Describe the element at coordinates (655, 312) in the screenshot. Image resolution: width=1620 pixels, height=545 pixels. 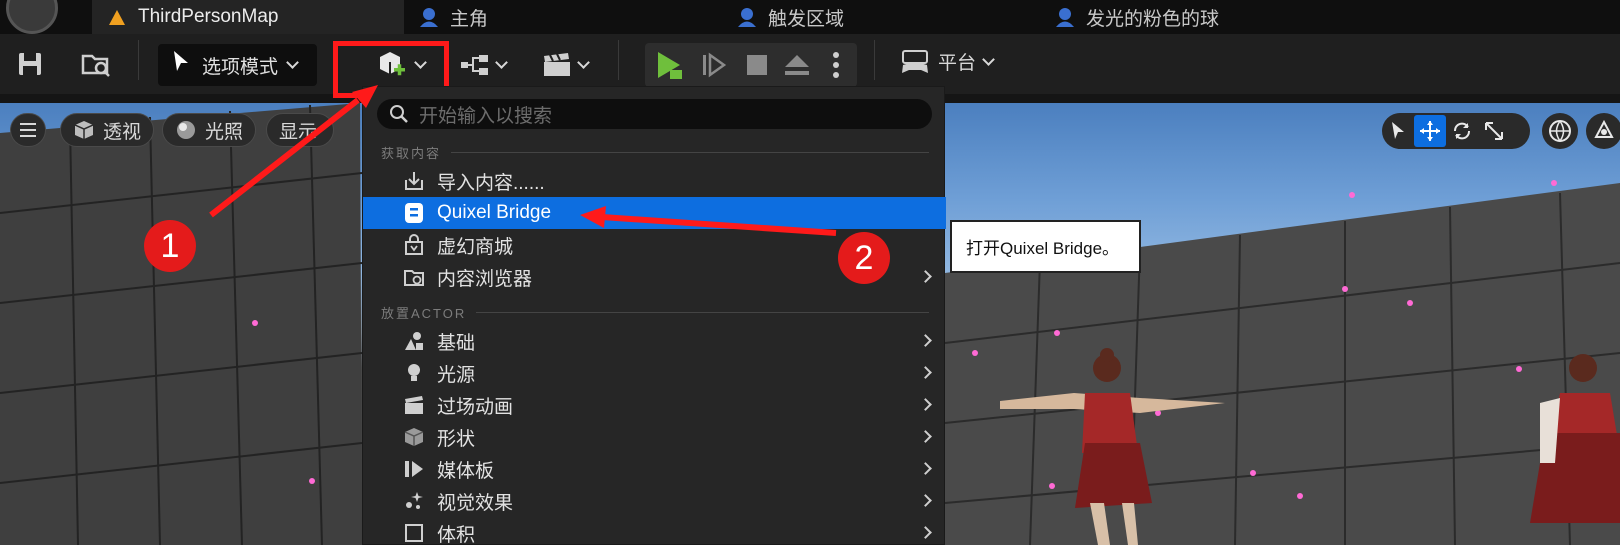
I see `section-header-place-actor: 放置ACTOR` at that location.